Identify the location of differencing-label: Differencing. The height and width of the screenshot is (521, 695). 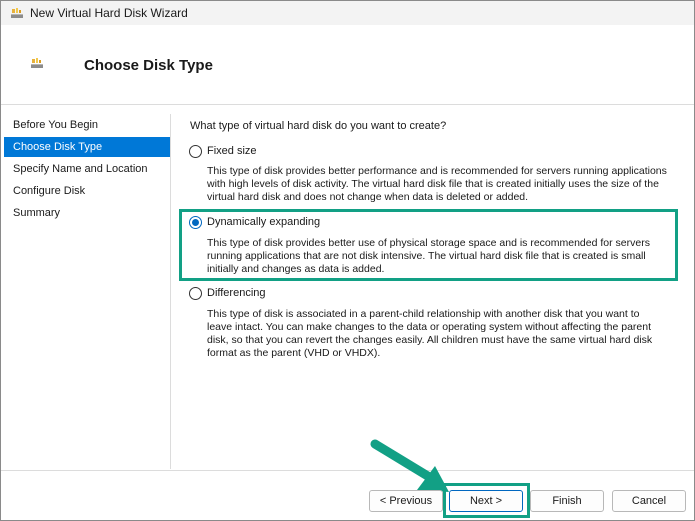
(236, 293).